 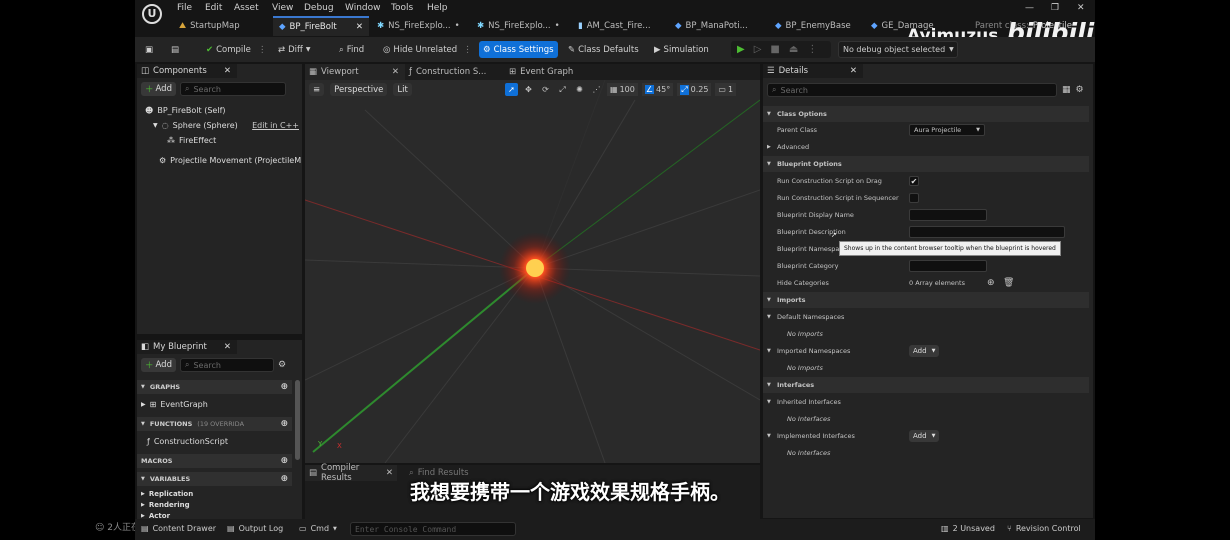 What do you see at coordinates (948, 215) in the screenshot?
I see `display-name-input` at bounding box center [948, 215].